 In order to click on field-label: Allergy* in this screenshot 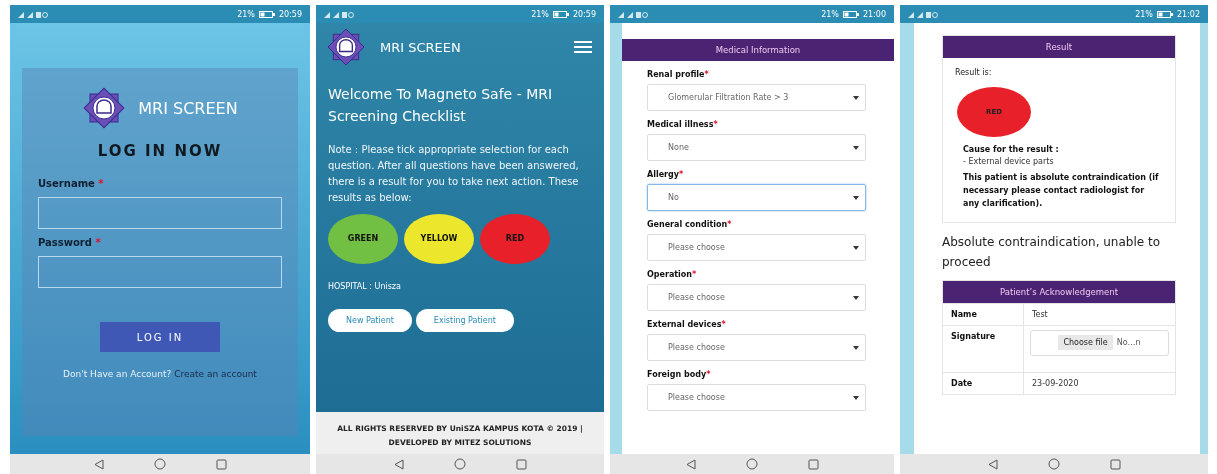, I will do `click(666, 174)`.